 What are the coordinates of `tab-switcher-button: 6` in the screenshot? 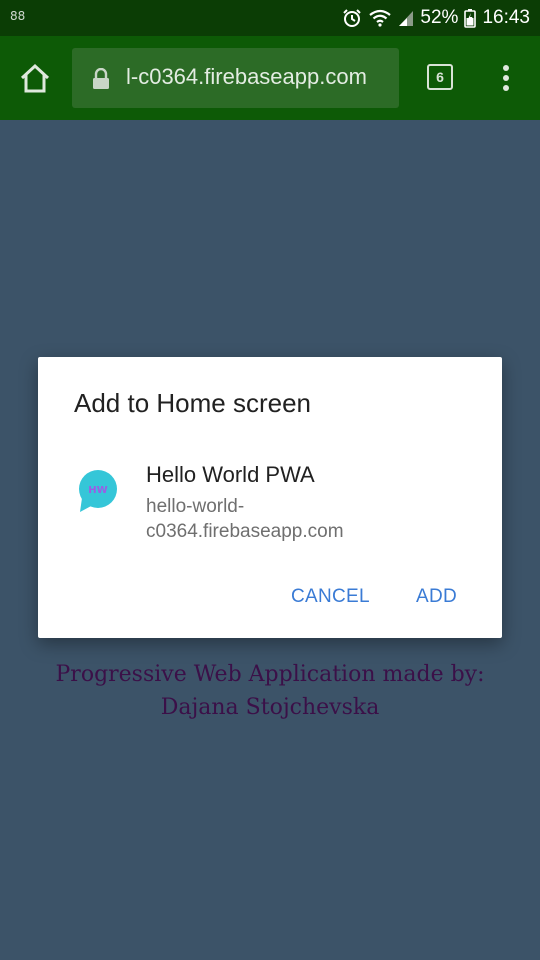 It's located at (440, 77).